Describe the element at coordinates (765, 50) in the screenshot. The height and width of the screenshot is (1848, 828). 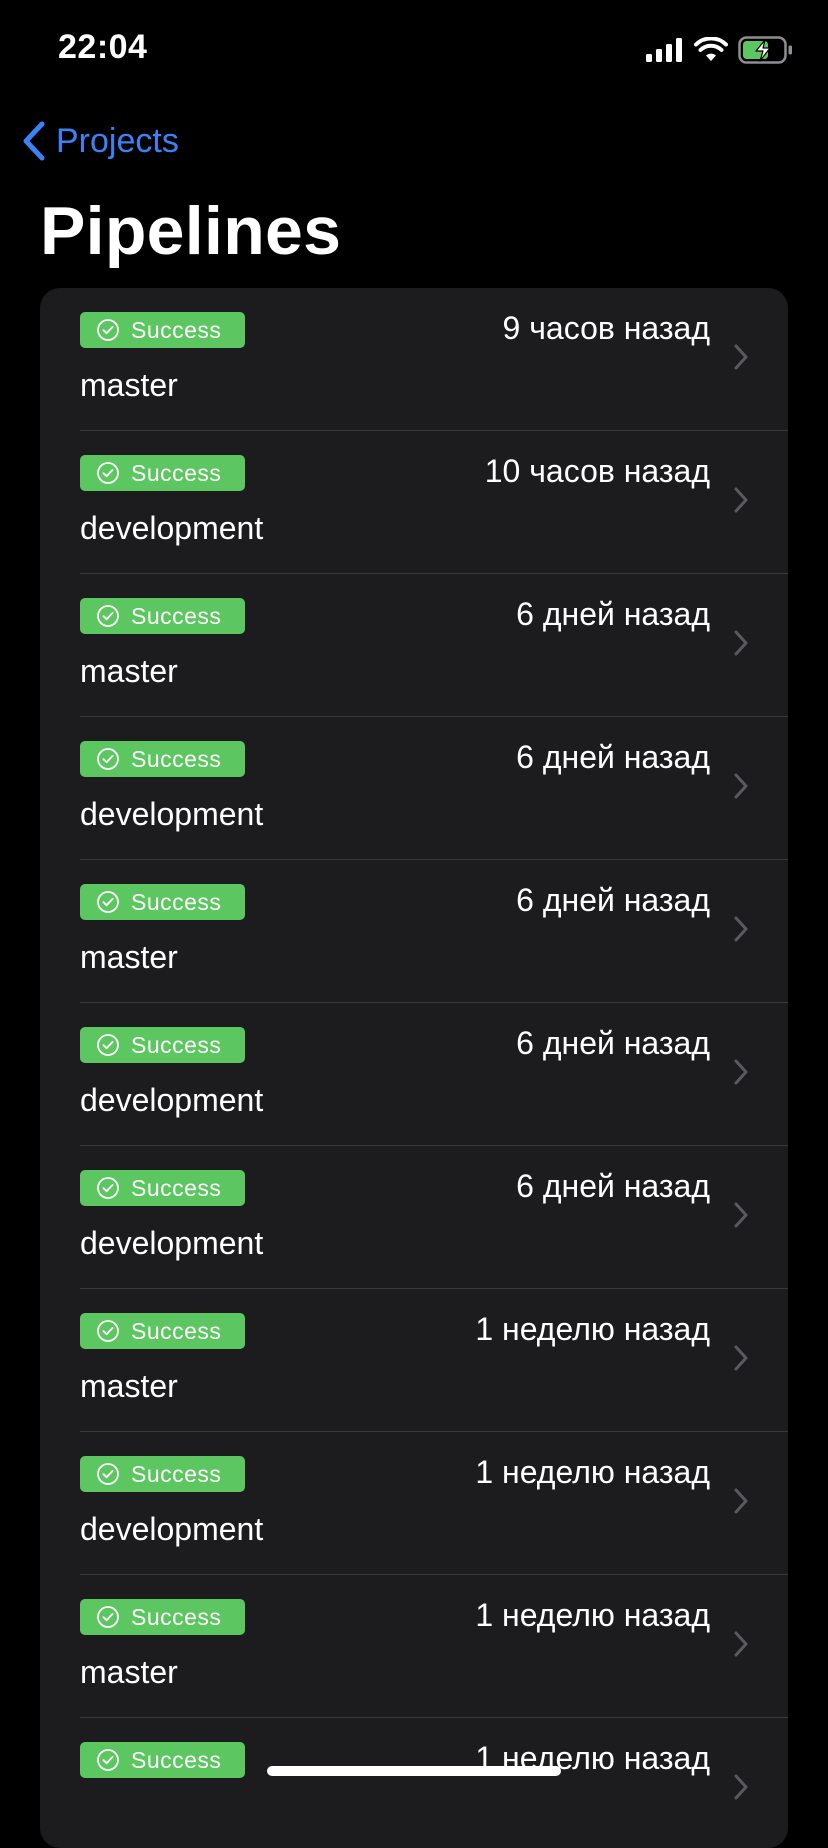
I see `battery-charging-icon` at that location.